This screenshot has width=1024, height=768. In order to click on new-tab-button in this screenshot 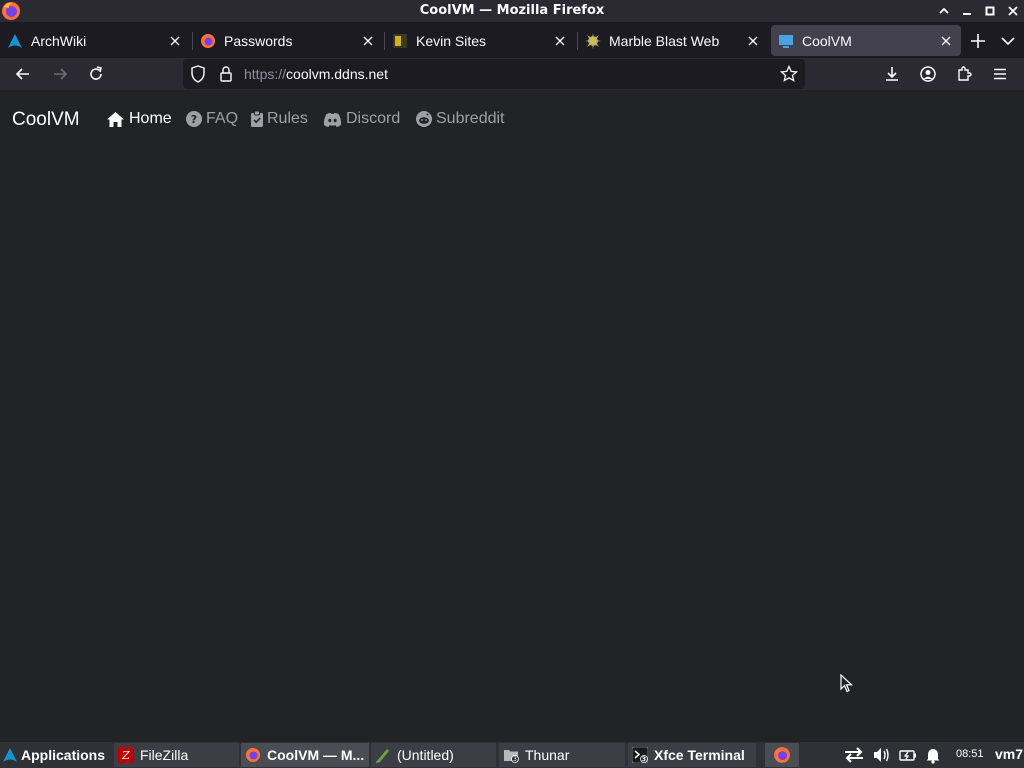, I will do `click(978, 41)`.